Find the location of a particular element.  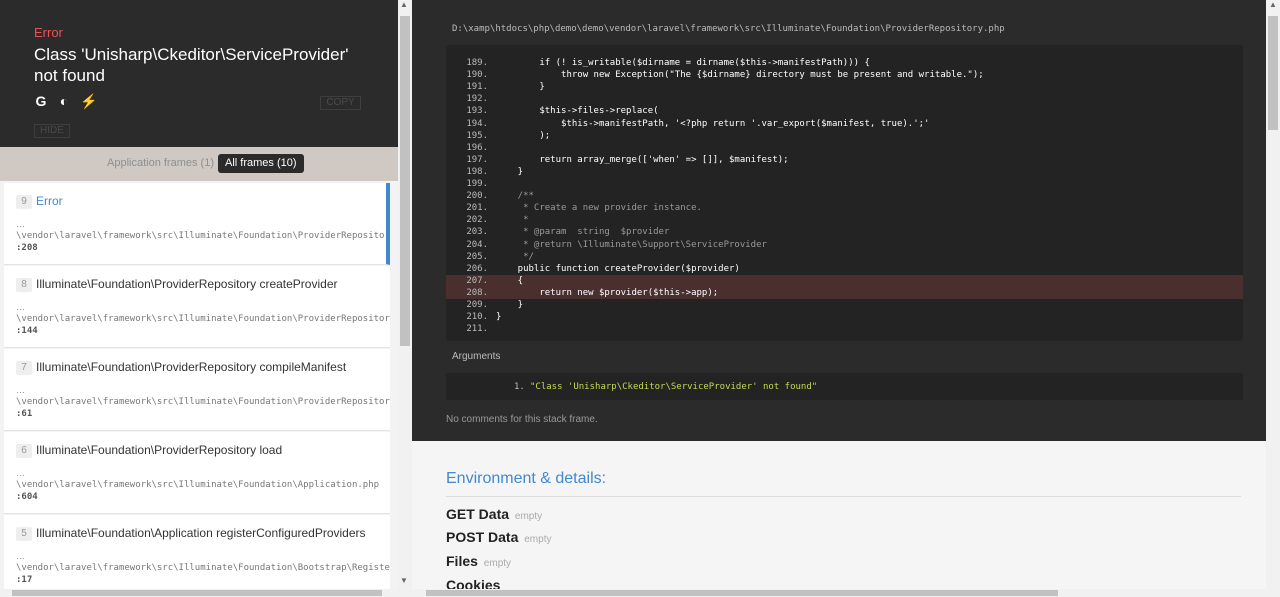

hide-button: HIDE is located at coordinates (52, 131).